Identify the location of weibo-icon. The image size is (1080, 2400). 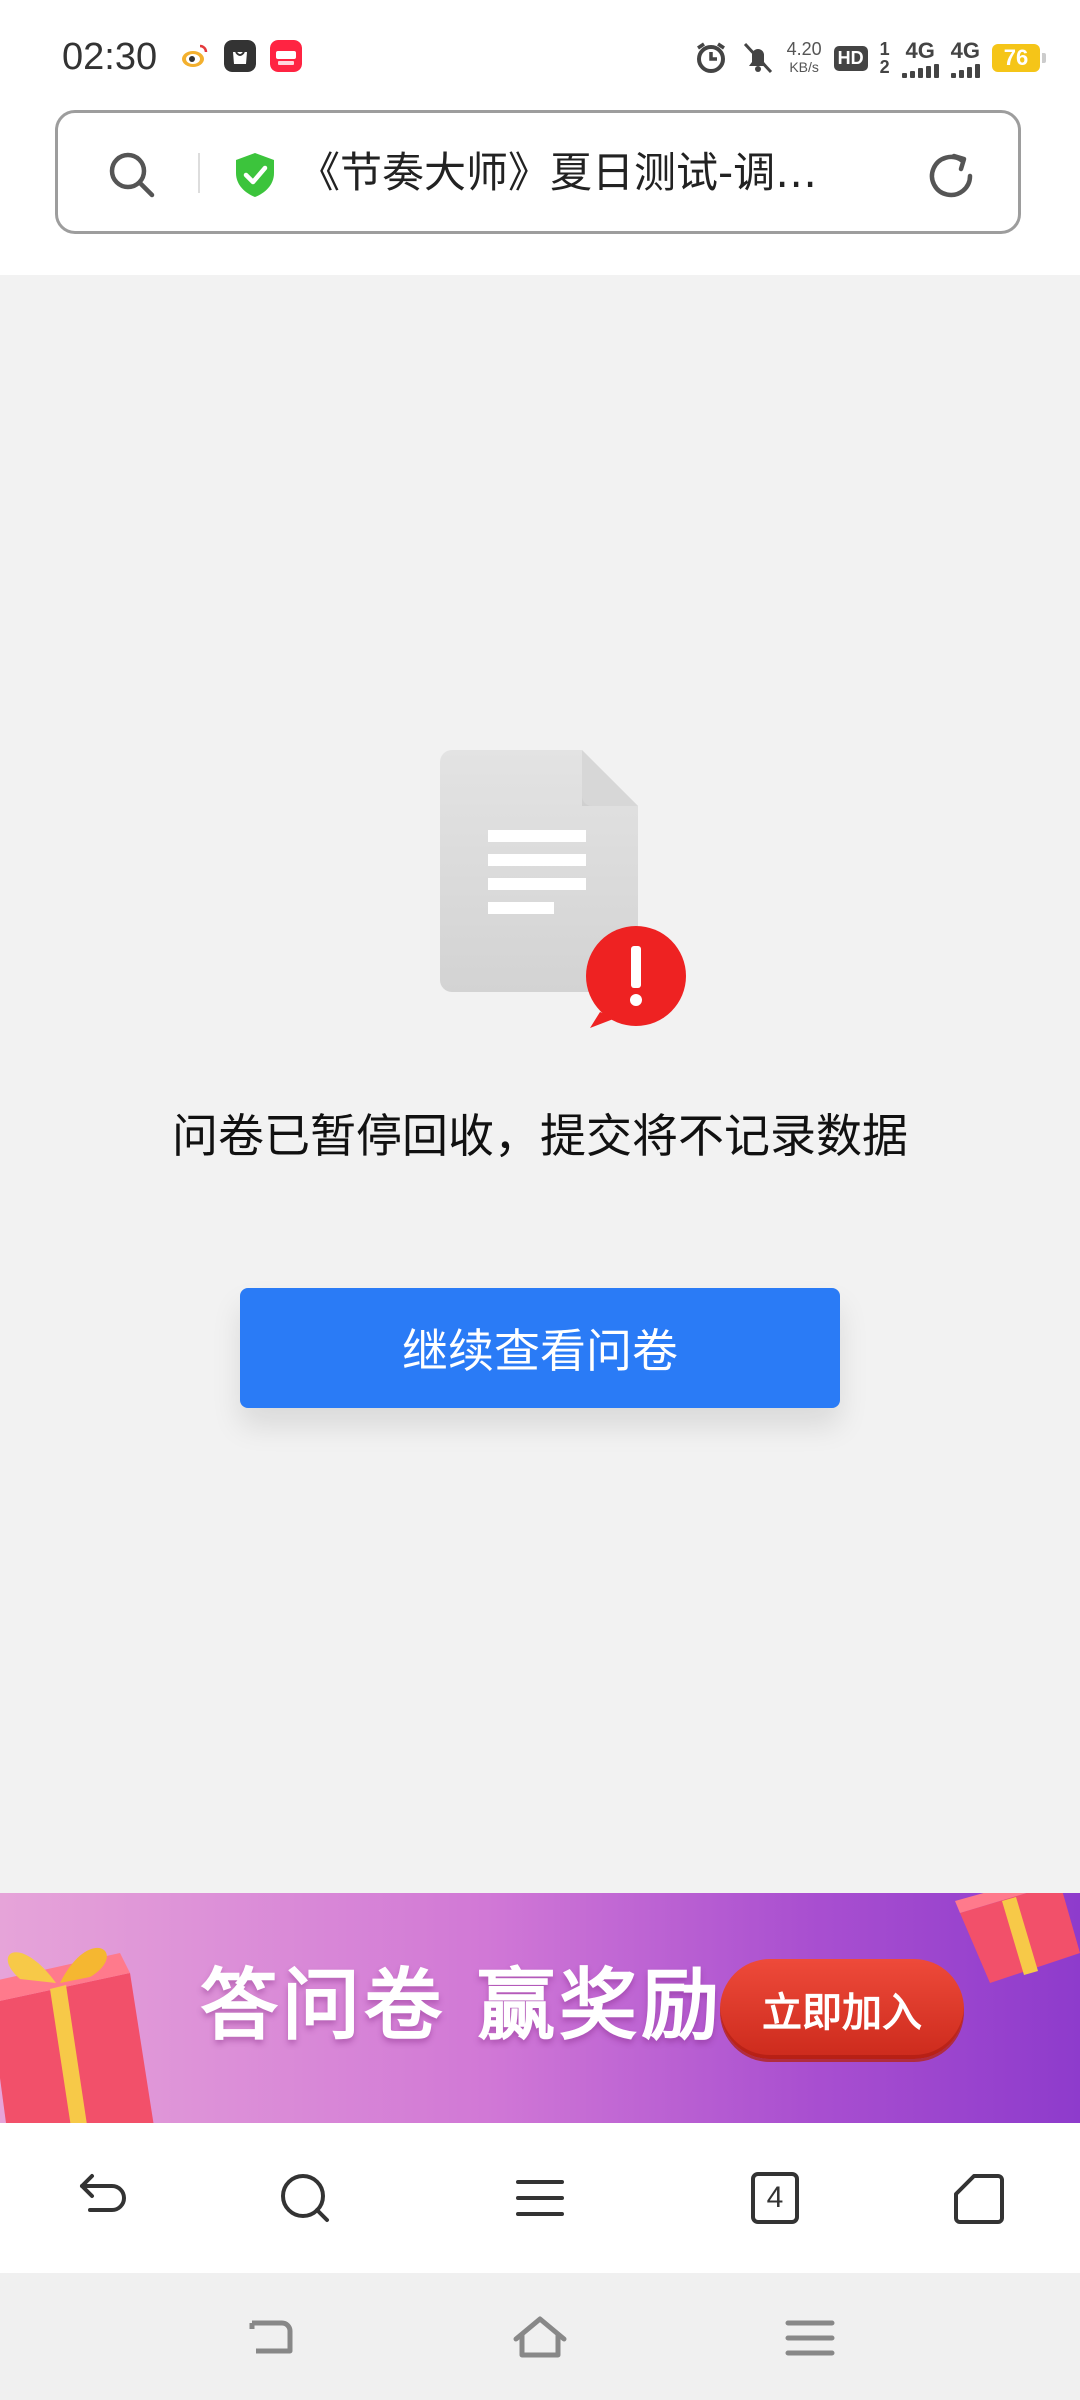
(194, 56).